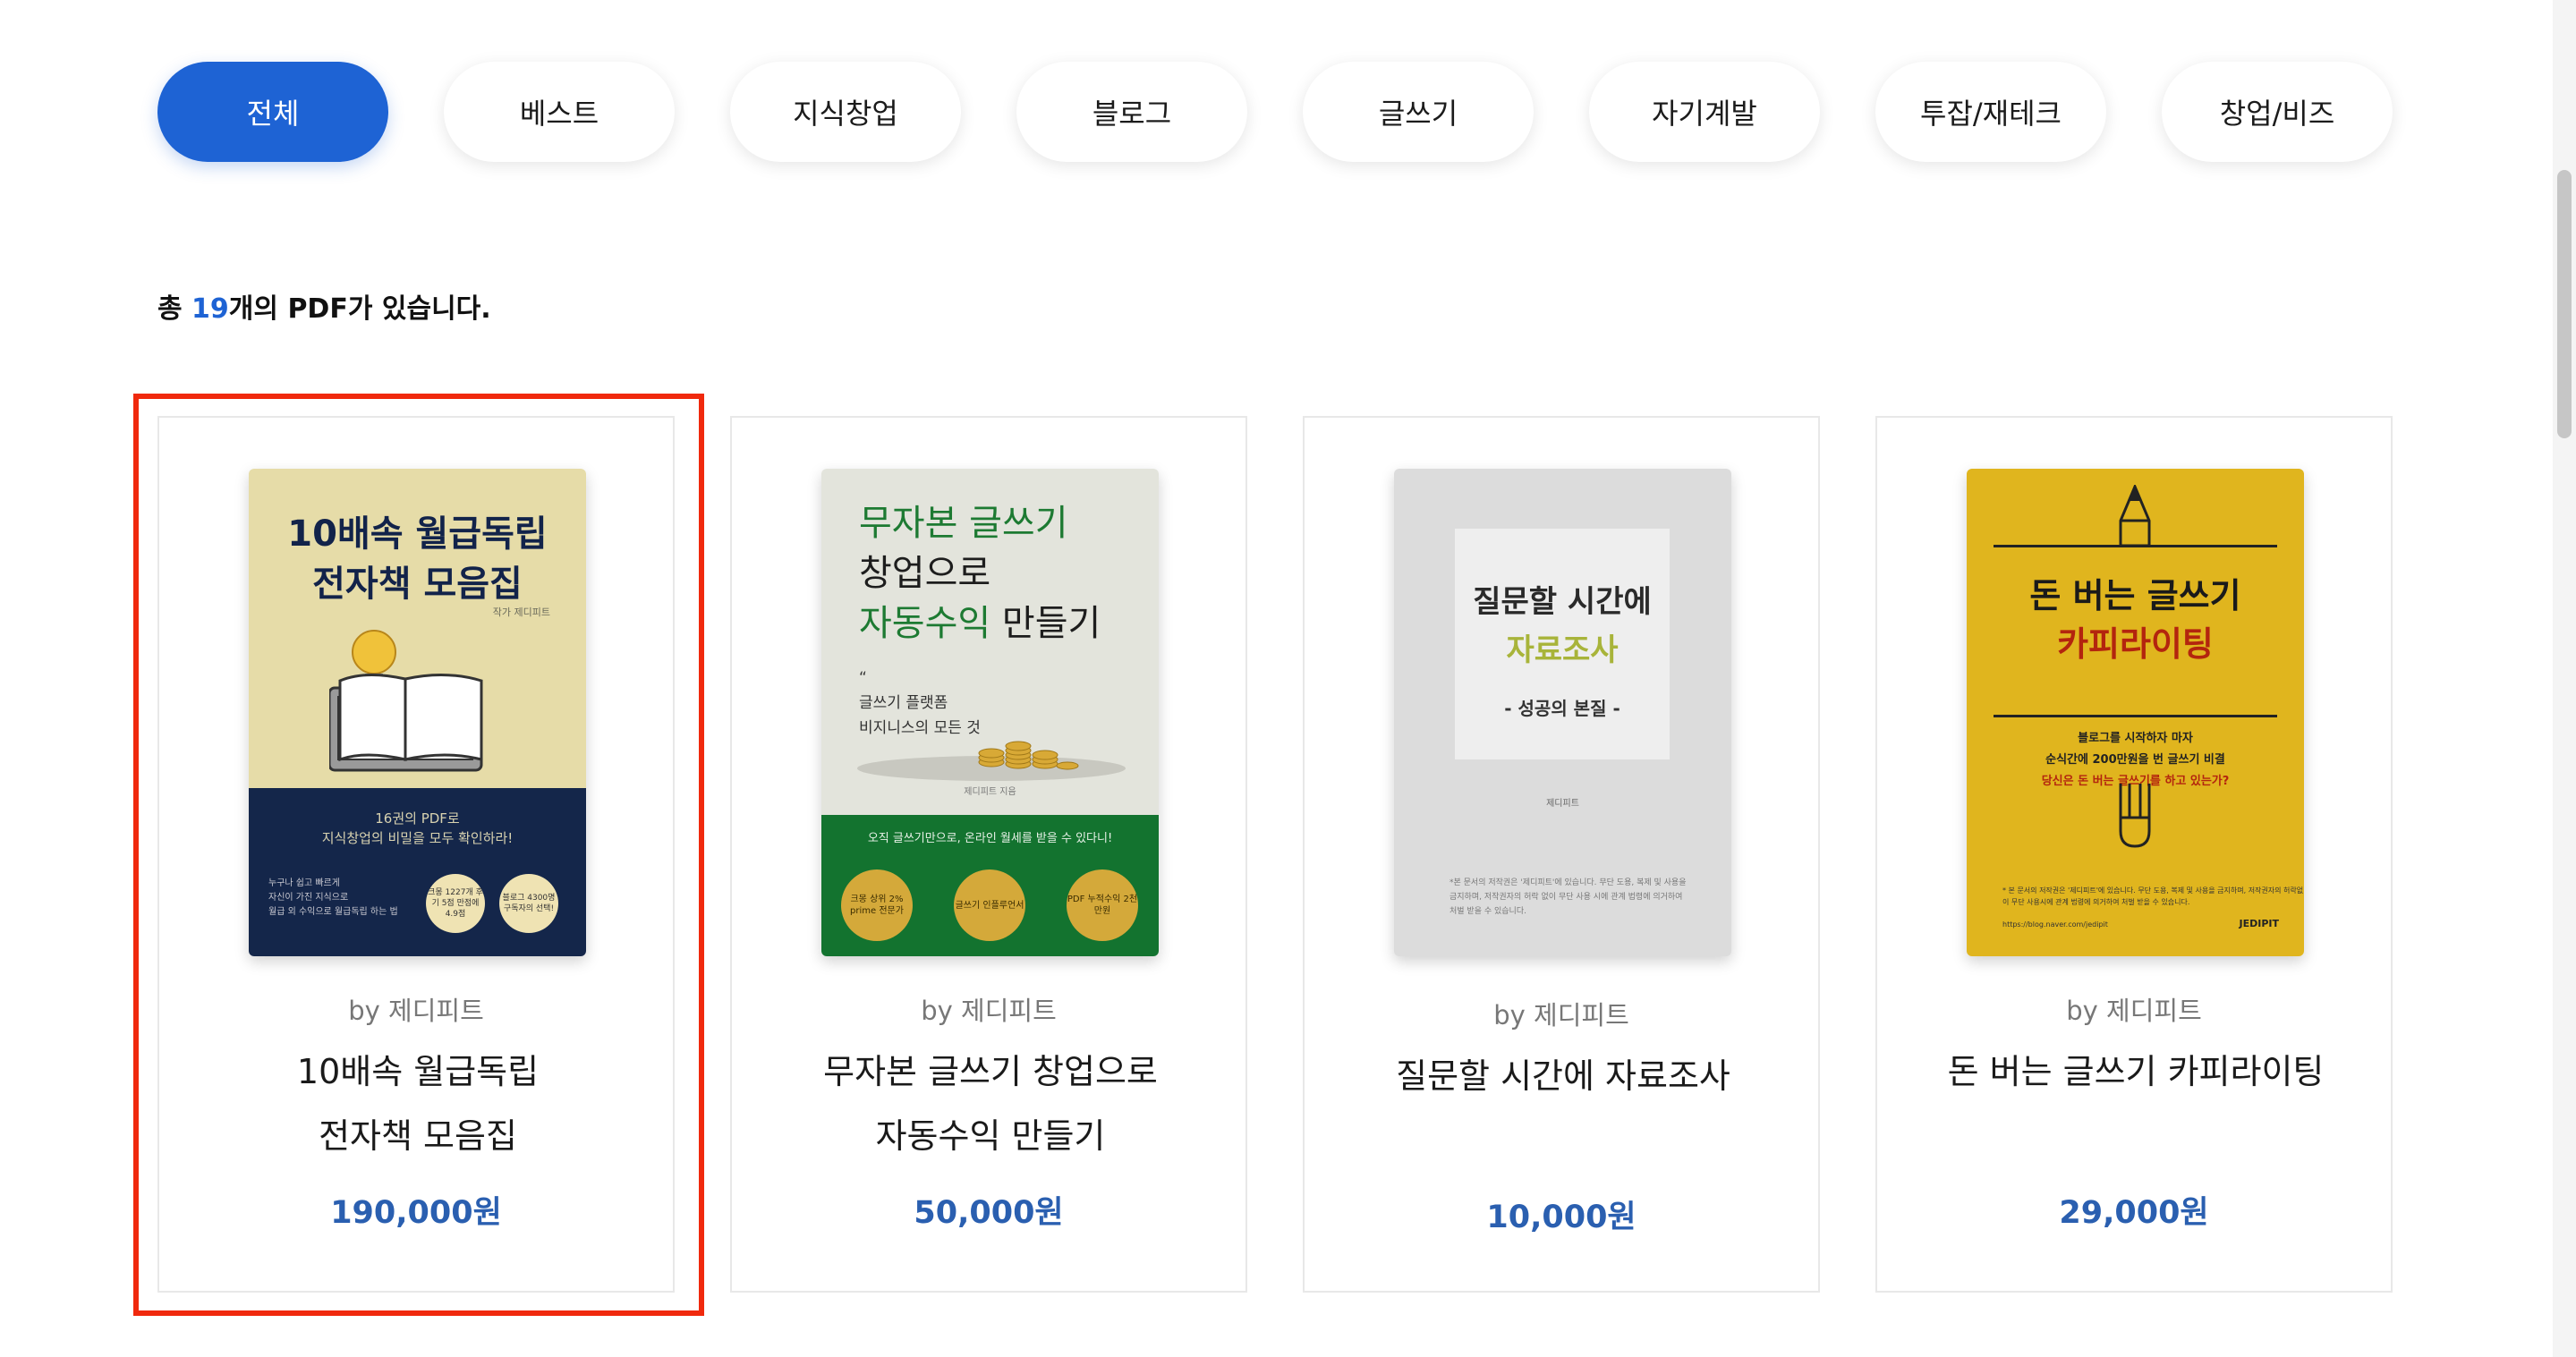 This screenshot has height=1357, width=2576. What do you see at coordinates (877, 905) in the screenshot?
I see `prime-expert-badge: 크몽 상위 2% prime 전문가` at bounding box center [877, 905].